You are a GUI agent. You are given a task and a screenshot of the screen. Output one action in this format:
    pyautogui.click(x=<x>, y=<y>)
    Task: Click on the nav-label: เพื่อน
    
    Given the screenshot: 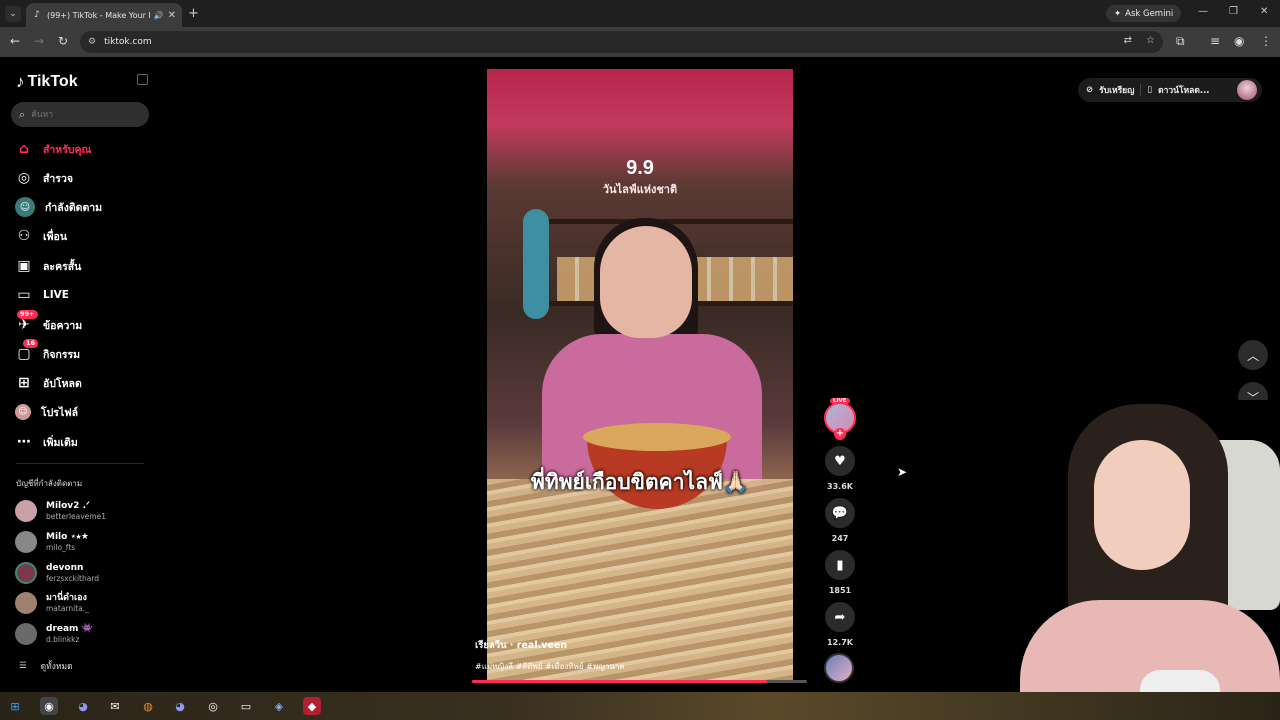 What is the action you would take?
    pyautogui.click(x=55, y=236)
    